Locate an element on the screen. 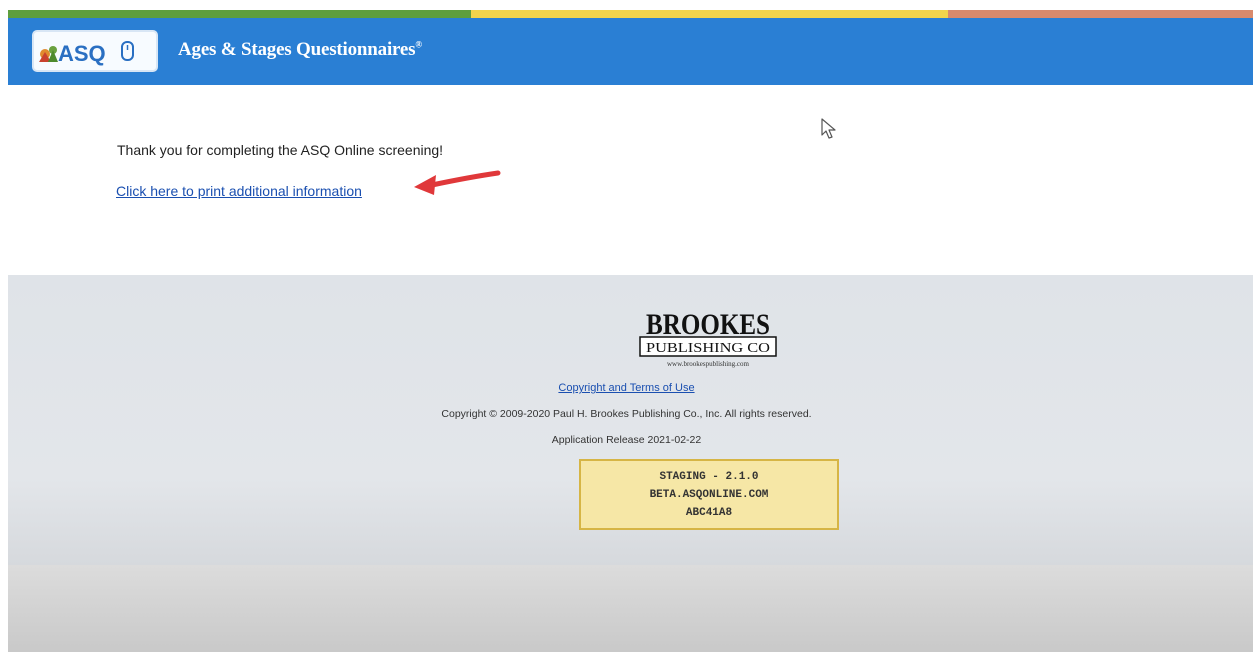 Image resolution: width=1253 pixels, height=652 pixels. svg-text: ASQ is located at coordinates (82, 53).